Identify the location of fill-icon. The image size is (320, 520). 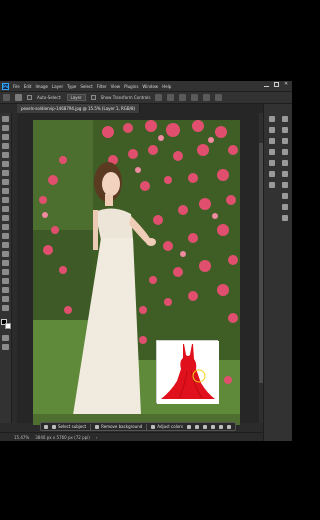
(205, 426).